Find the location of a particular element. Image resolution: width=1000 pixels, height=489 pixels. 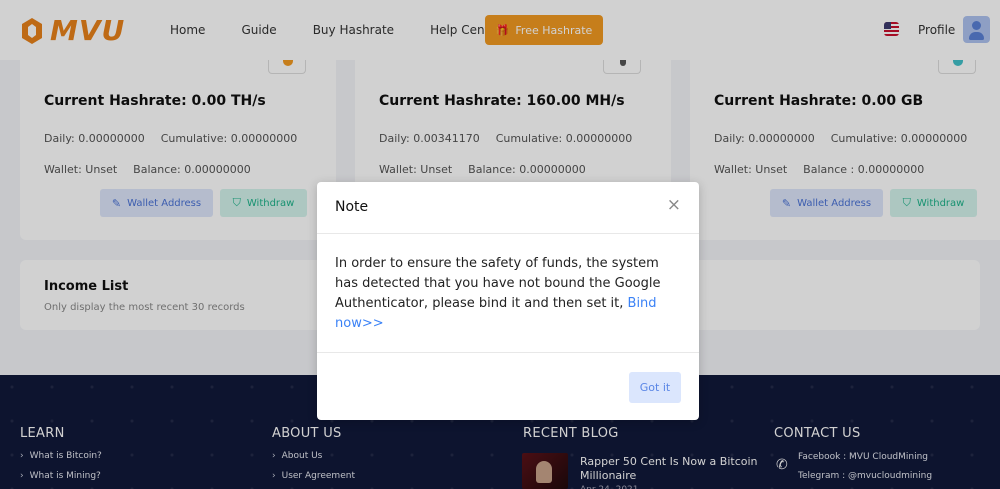

got-it-button: Got it is located at coordinates (655, 387).